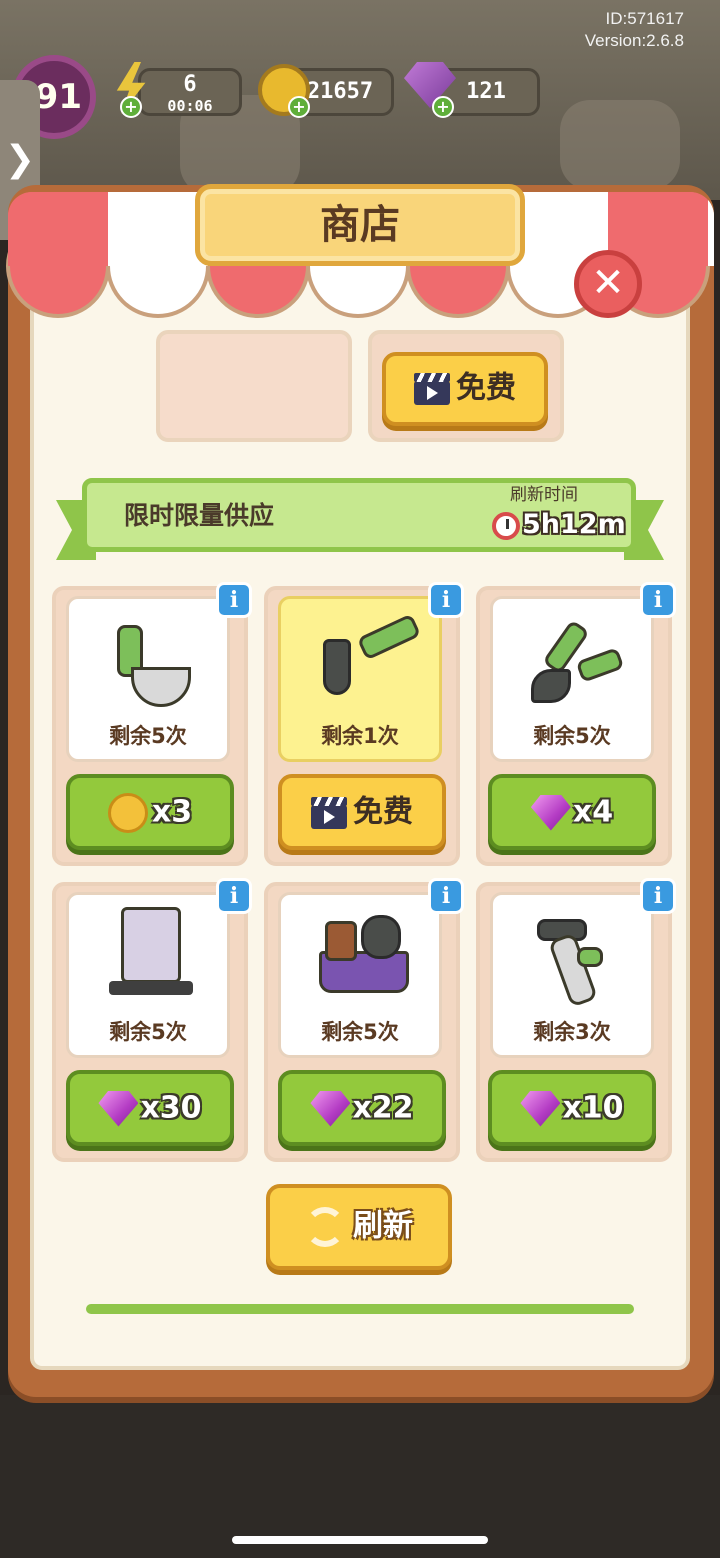  What do you see at coordinates (254, 386) in the screenshot?
I see `previous-item-slot` at bounding box center [254, 386].